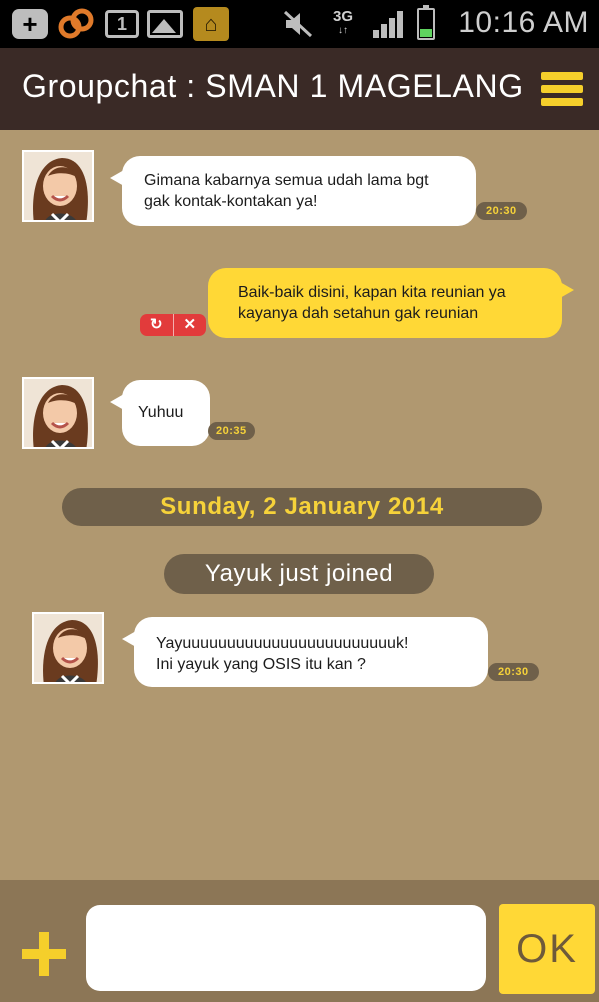 Image resolution: width=599 pixels, height=1002 pixels. What do you see at coordinates (211, 24) in the screenshot?
I see `house-icon: ⌂` at bounding box center [211, 24].